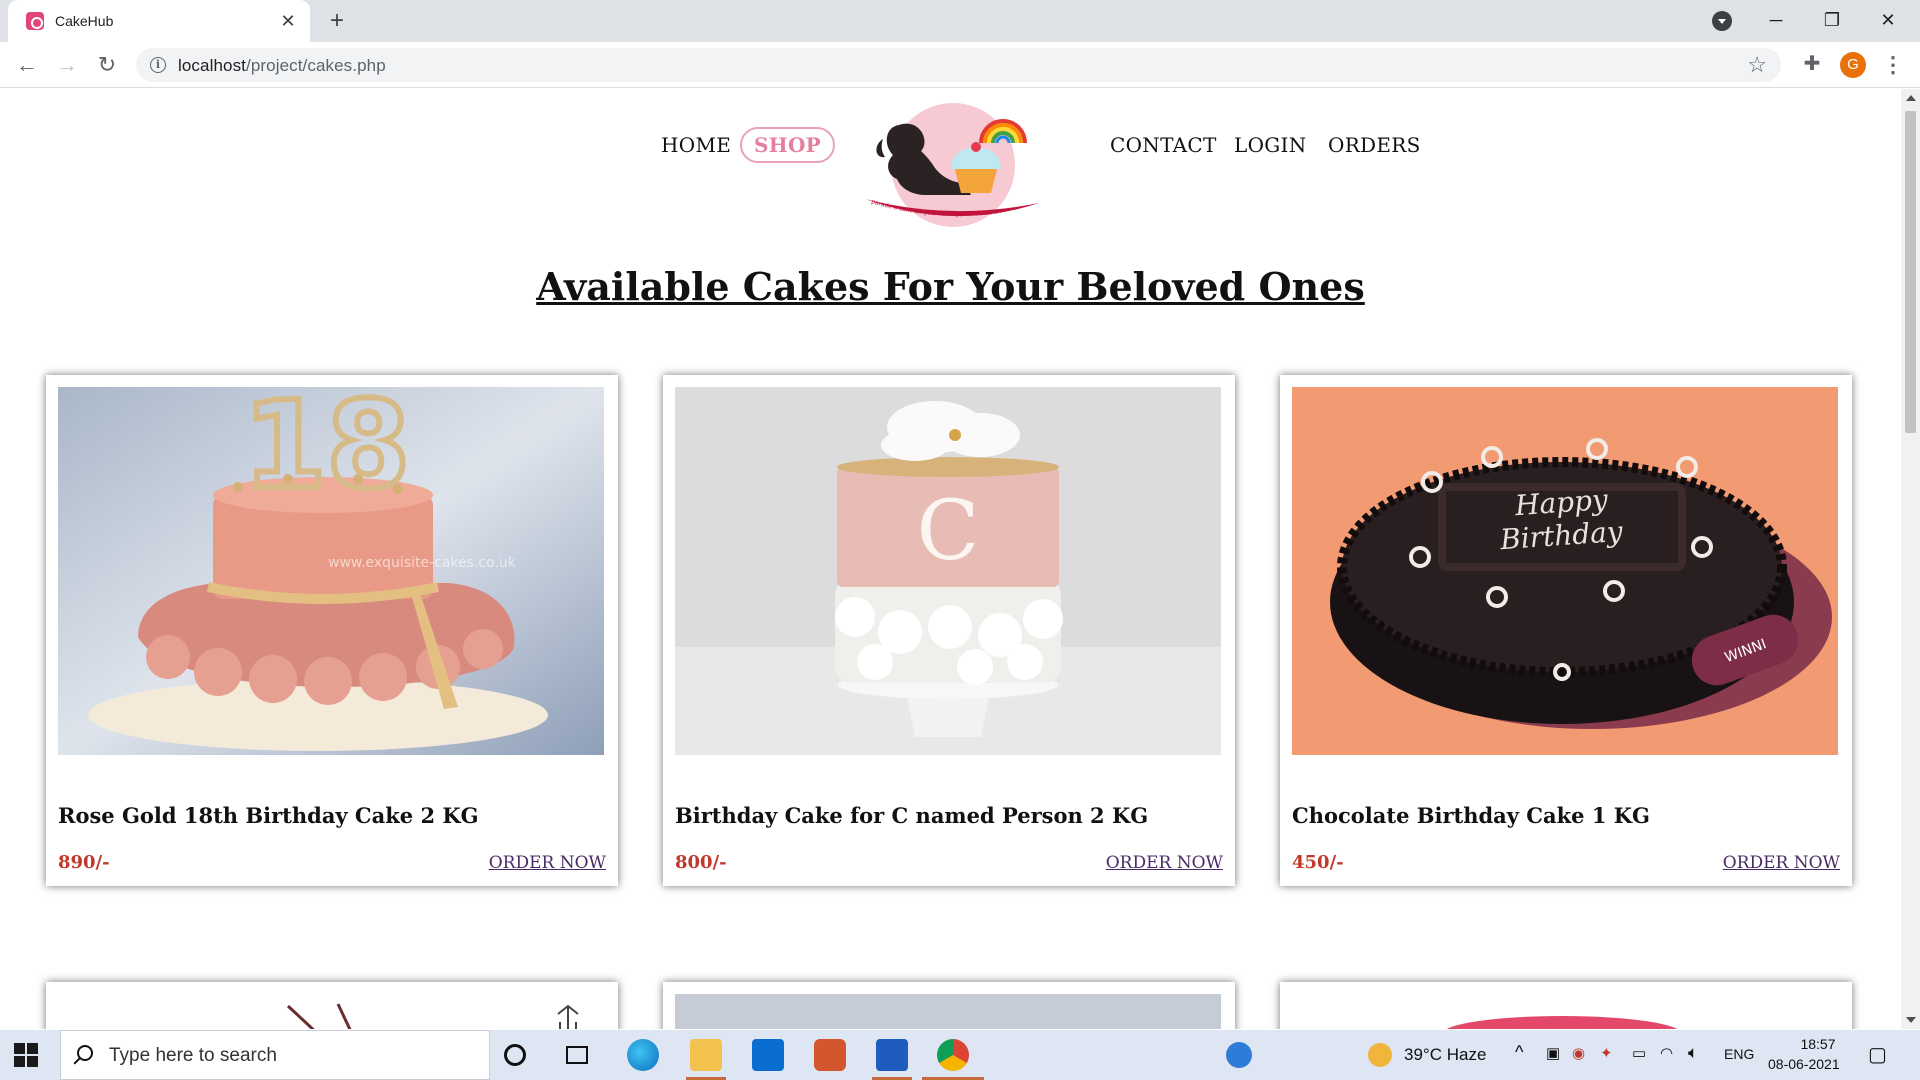  I want to click on bookmark-star-icon: ☆, so click(1757, 65).